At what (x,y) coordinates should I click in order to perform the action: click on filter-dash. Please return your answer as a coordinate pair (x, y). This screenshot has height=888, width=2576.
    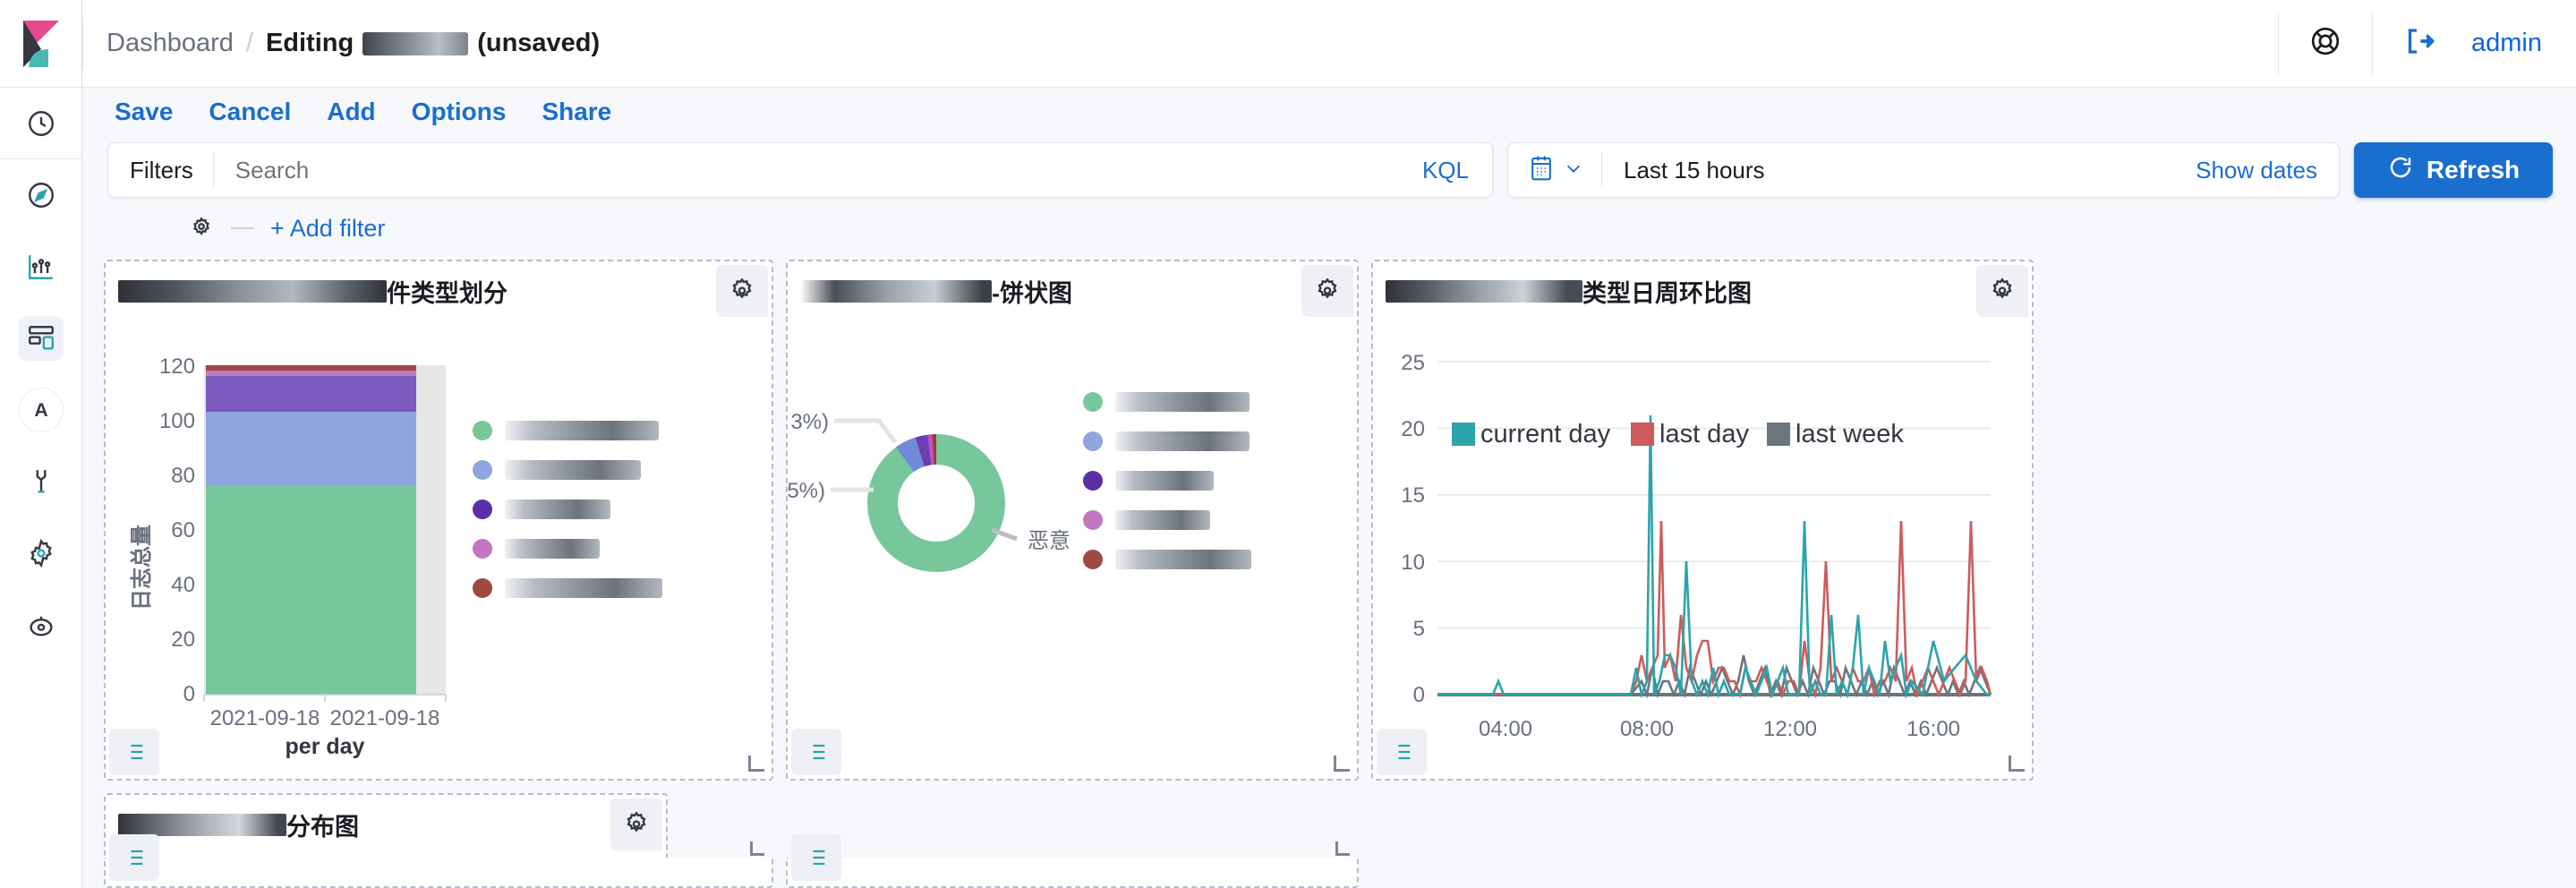
    Looking at the image, I should click on (242, 228).